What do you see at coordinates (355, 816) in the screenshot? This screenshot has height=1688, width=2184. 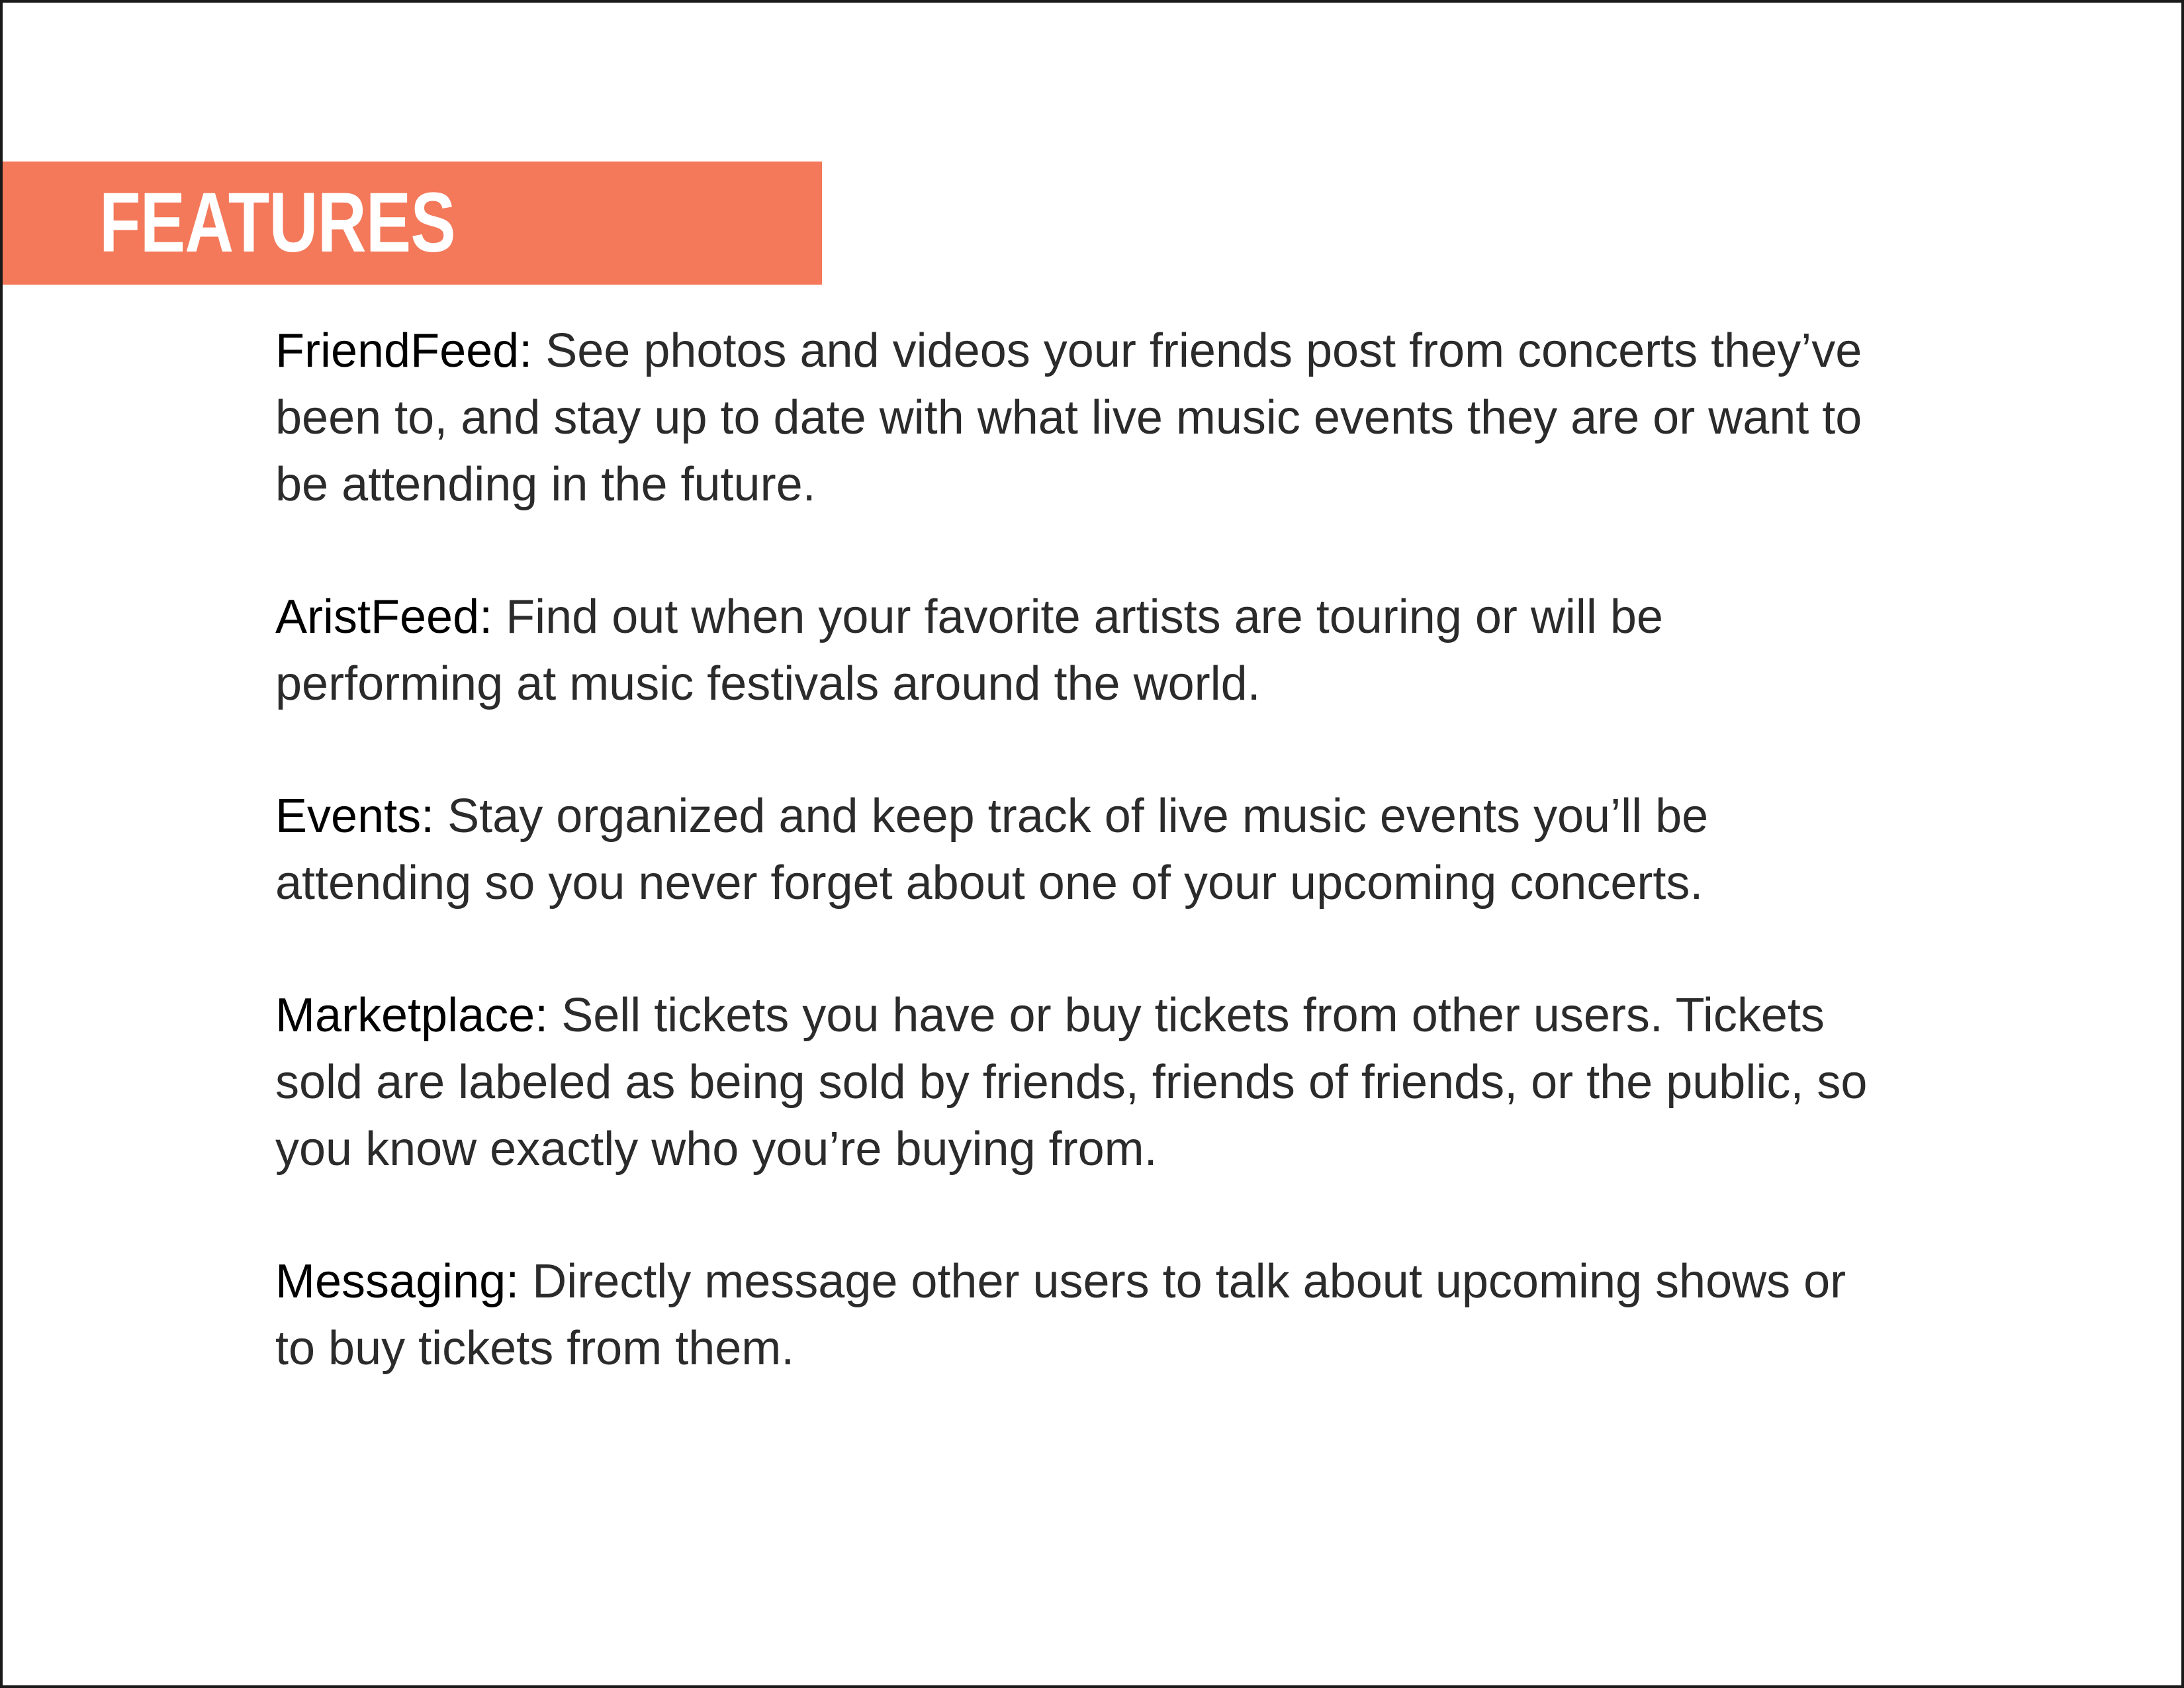 I see `feature-name: Events:` at bounding box center [355, 816].